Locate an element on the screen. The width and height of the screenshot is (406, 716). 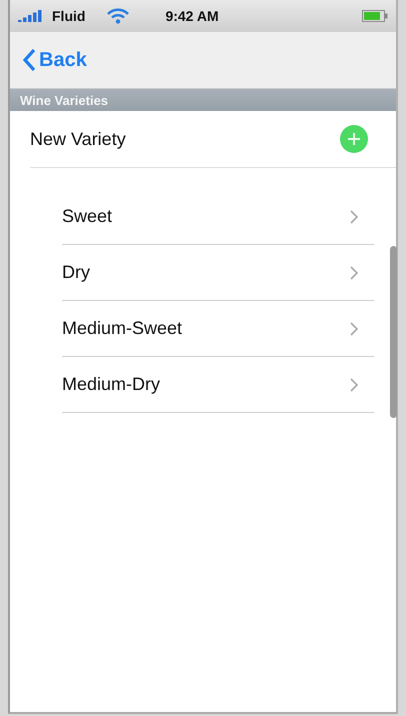
variety-label: Medium-Dry is located at coordinates (111, 384).